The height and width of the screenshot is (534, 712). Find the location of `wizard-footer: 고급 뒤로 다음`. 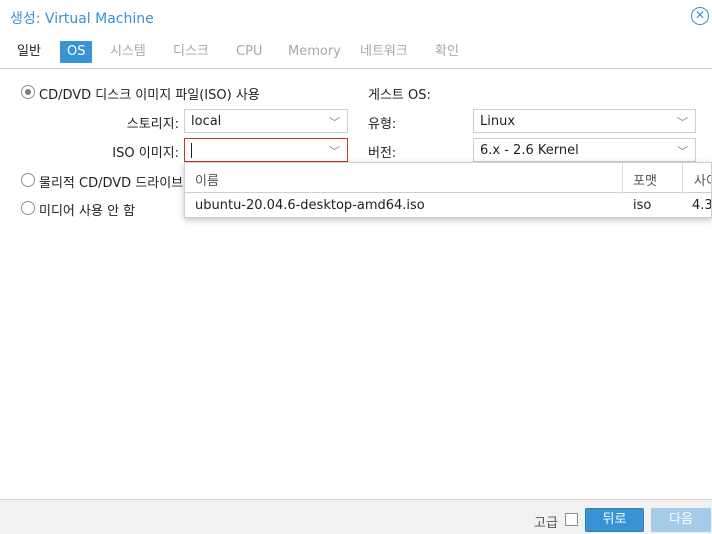

wizard-footer: 고급 뒤로 다음 is located at coordinates (356, 516).